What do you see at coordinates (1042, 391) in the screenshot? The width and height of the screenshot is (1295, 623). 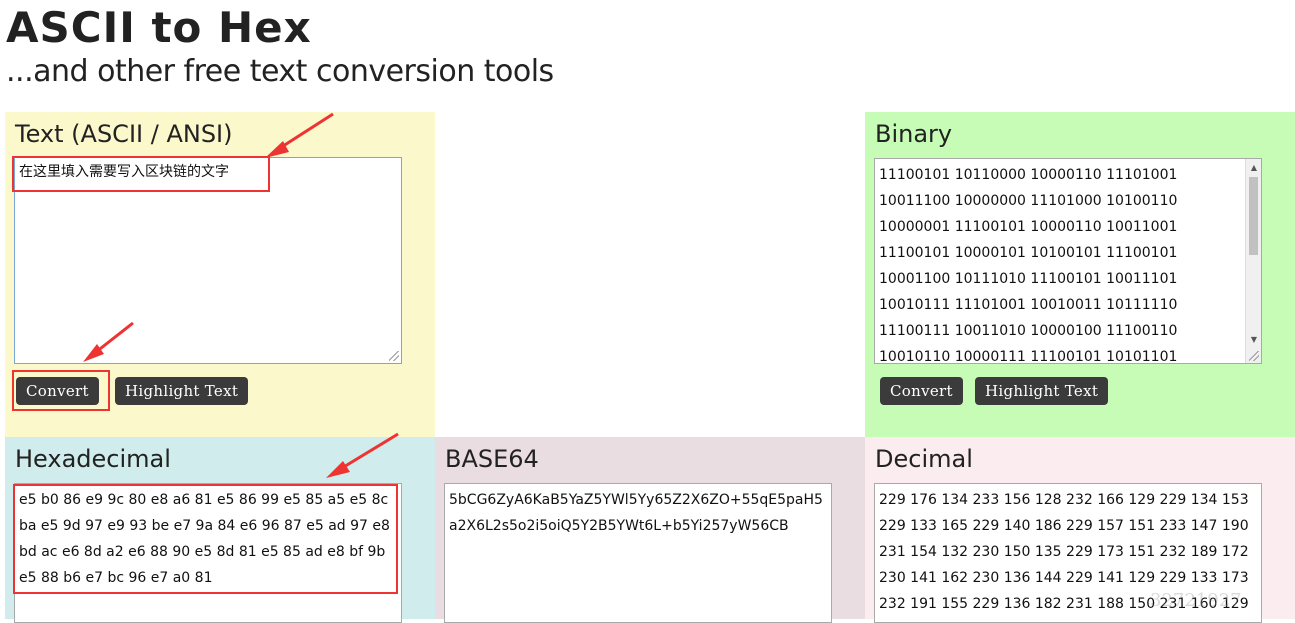 I see `binary-highlight-text-button: Highlight Text` at bounding box center [1042, 391].